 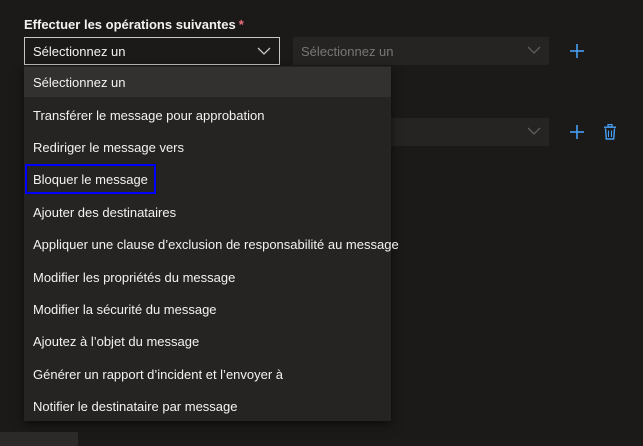 What do you see at coordinates (241, 24) in the screenshot?
I see `required-mark: *` at bounding box center [241, 24].